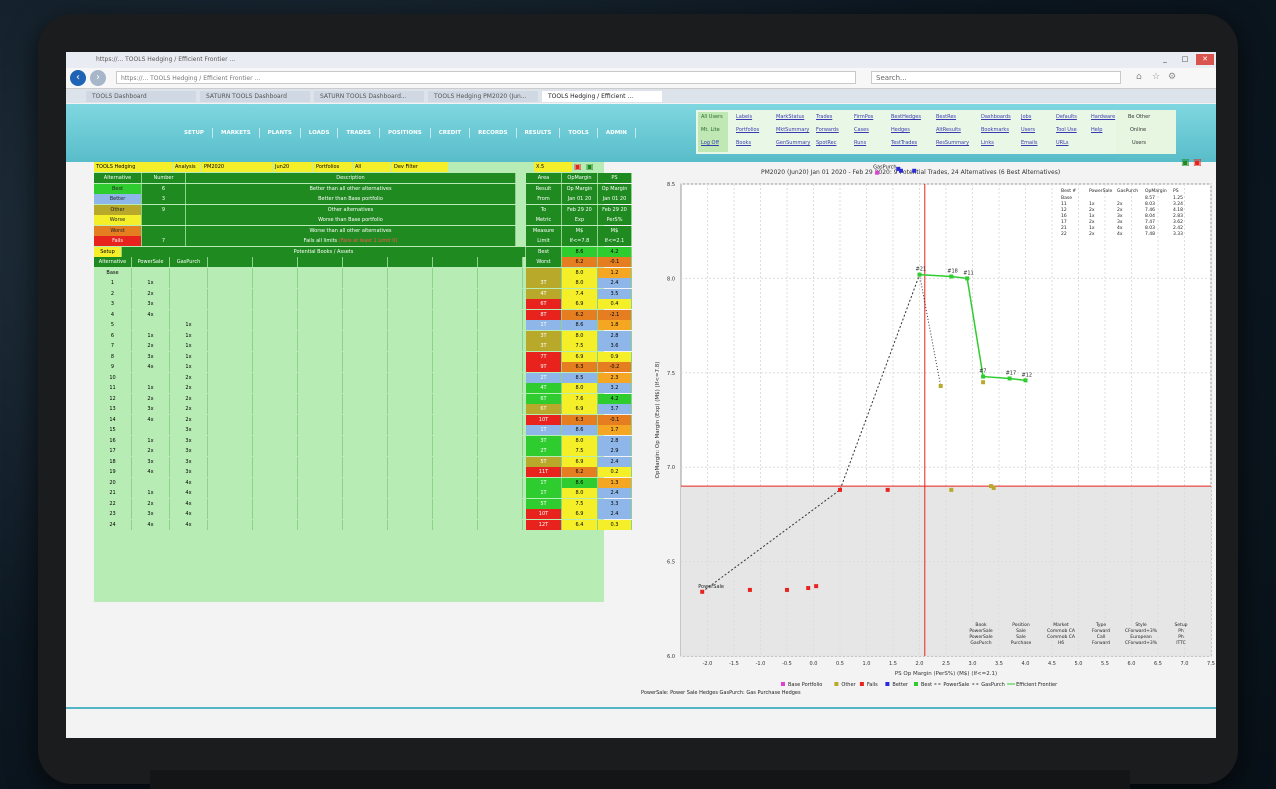  What do you see at coordinates (996, 117) in the screenshot?
I see `link-dashboards: Dashboards` at bounding box center [996, 117].